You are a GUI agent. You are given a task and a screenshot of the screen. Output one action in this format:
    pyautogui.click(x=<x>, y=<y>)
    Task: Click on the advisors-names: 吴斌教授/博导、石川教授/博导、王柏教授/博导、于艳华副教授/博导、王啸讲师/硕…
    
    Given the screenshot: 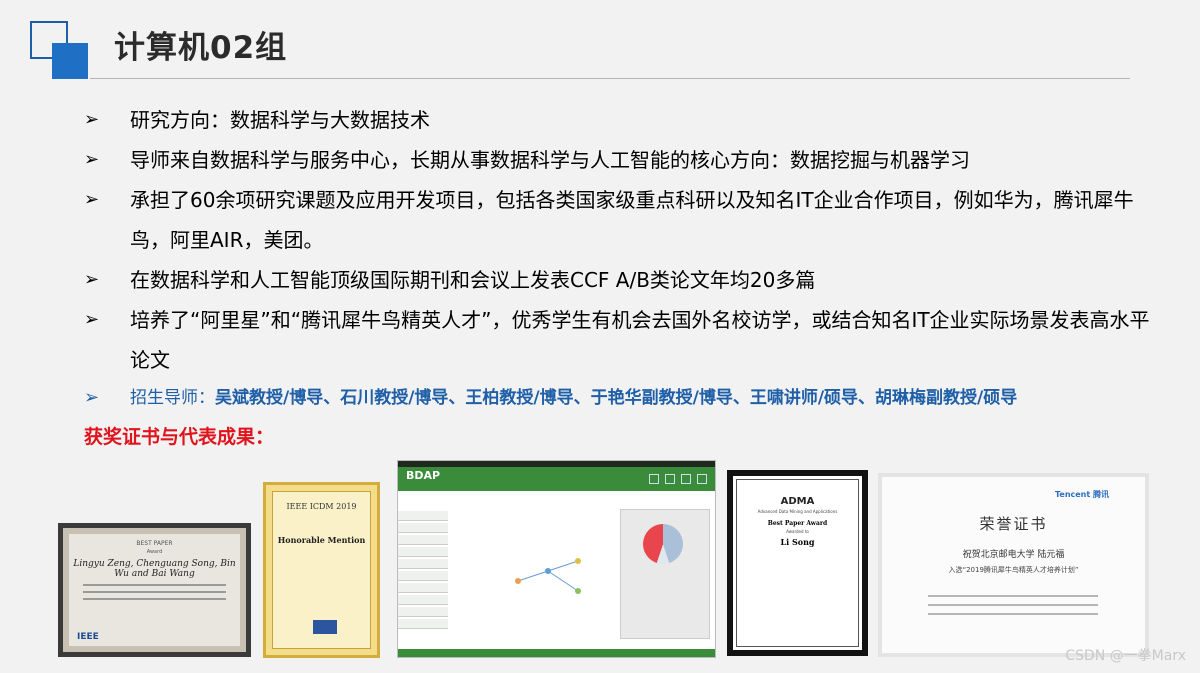 What is the action you would take?
    pyautogui.click(x=616, y=398)
    